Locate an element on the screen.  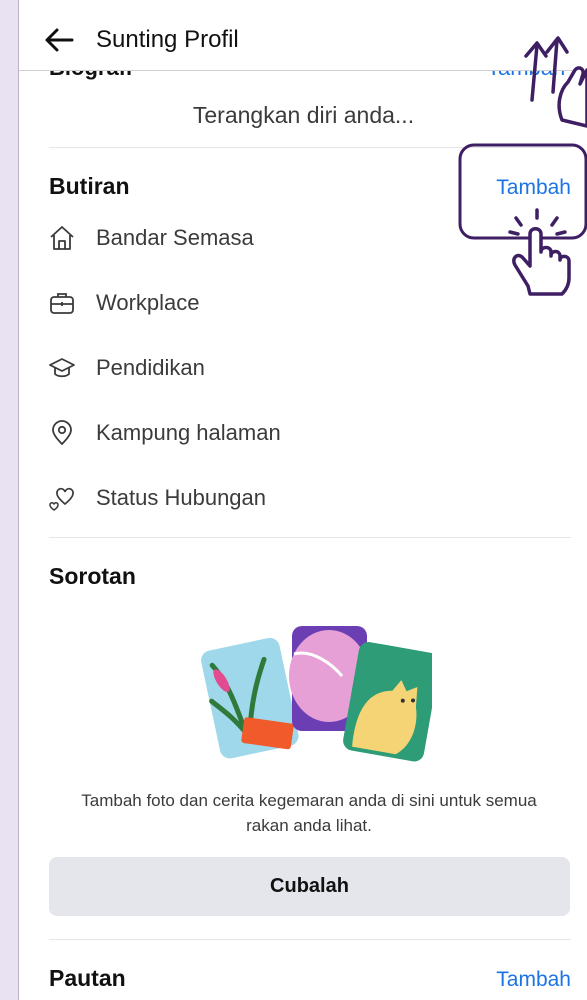
detail-item-workplace: Workplace is located at coordinates (123, 303).